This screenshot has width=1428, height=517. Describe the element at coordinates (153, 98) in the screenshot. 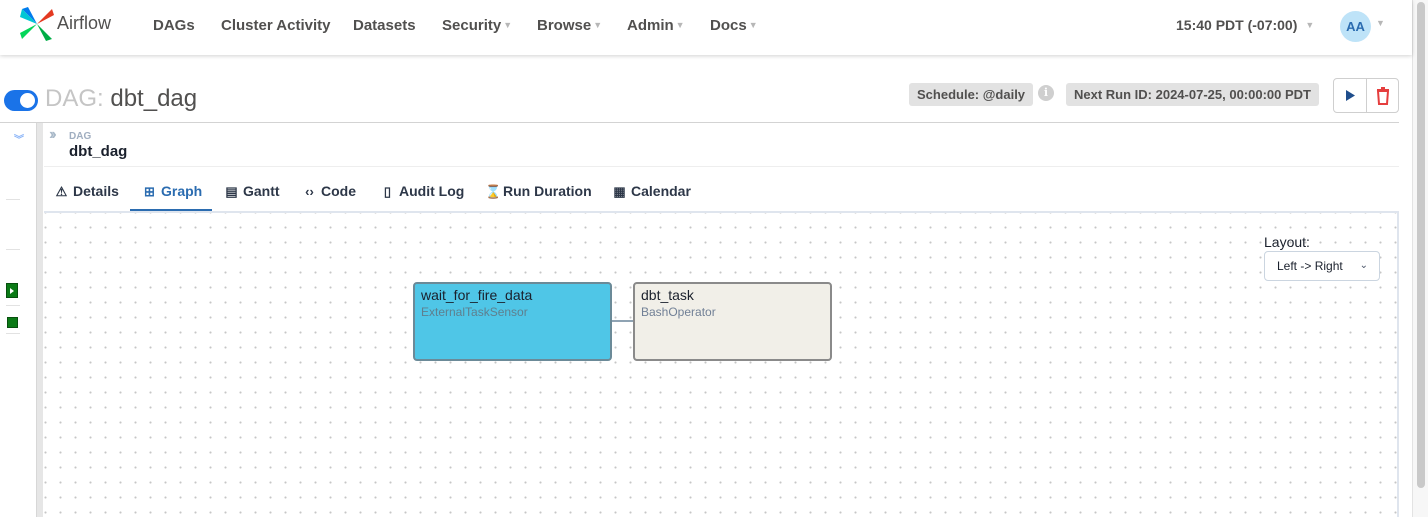

I see `dag-title-id: dbt_dag` at that location.